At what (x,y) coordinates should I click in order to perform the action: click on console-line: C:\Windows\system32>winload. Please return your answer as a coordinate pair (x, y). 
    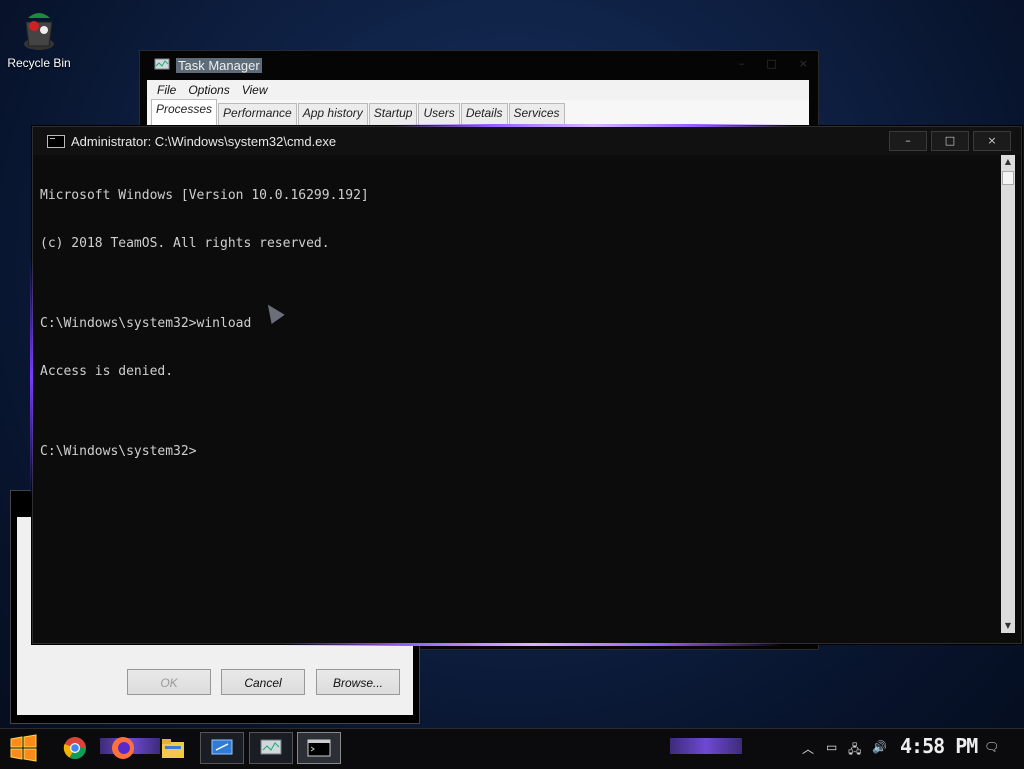
    Looking at the image, I should click on (146, 323).